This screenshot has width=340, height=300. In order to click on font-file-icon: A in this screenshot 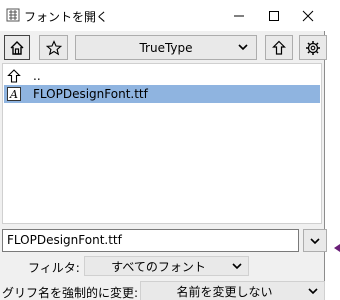, I will do `click(14, 94)`.